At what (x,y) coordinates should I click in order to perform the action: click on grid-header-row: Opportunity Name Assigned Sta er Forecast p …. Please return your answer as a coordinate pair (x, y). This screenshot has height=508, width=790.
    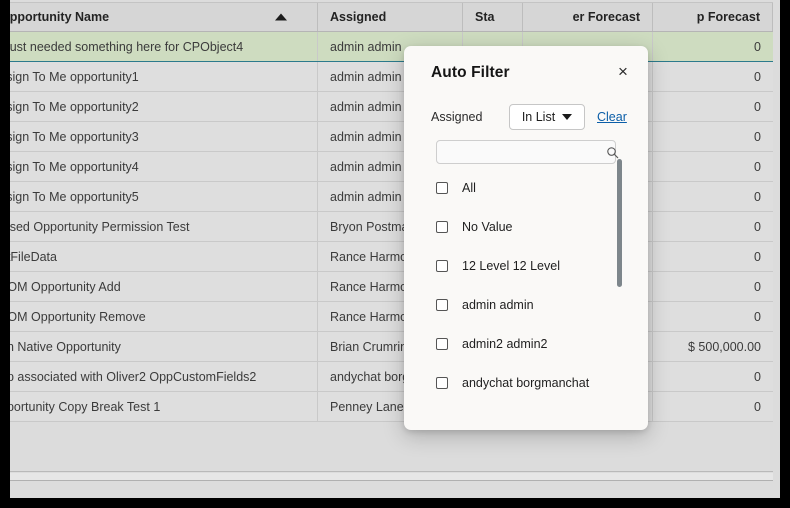
    Looking at the image, I should click on (391, 17).